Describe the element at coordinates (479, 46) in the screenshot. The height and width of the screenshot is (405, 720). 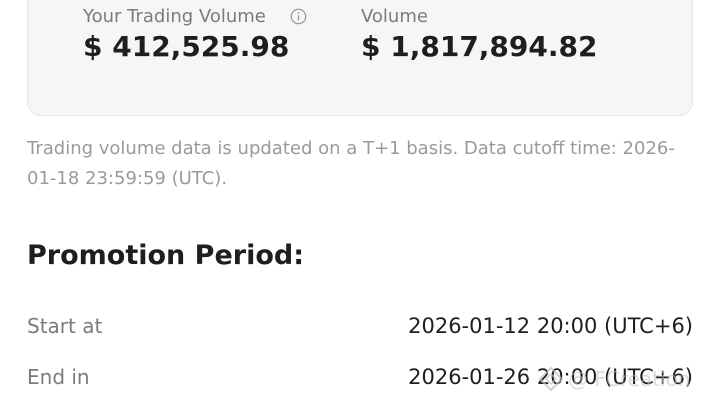
I see `leaderboard-min-volume-value: $ 1,817,894.82` at that location.